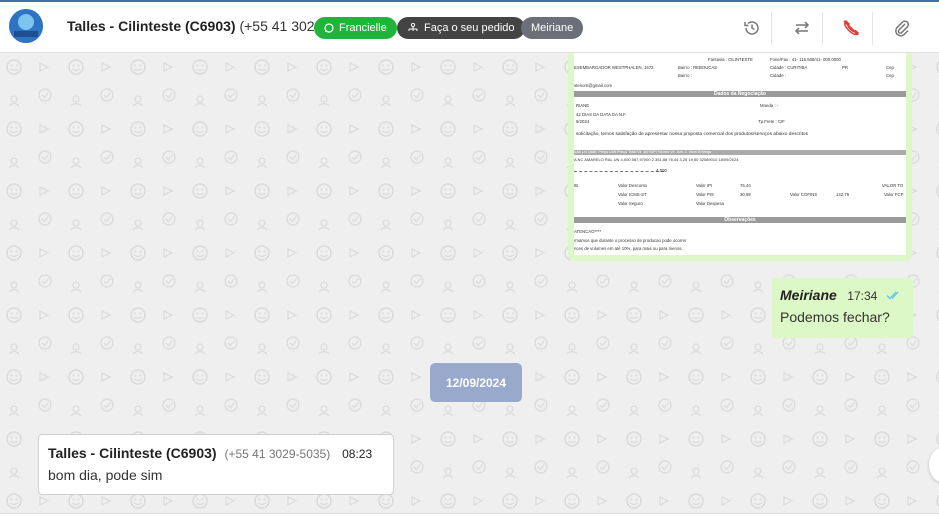  I want to click on doc-section-negociacao: Dados da Negociação, so click(740, 94).